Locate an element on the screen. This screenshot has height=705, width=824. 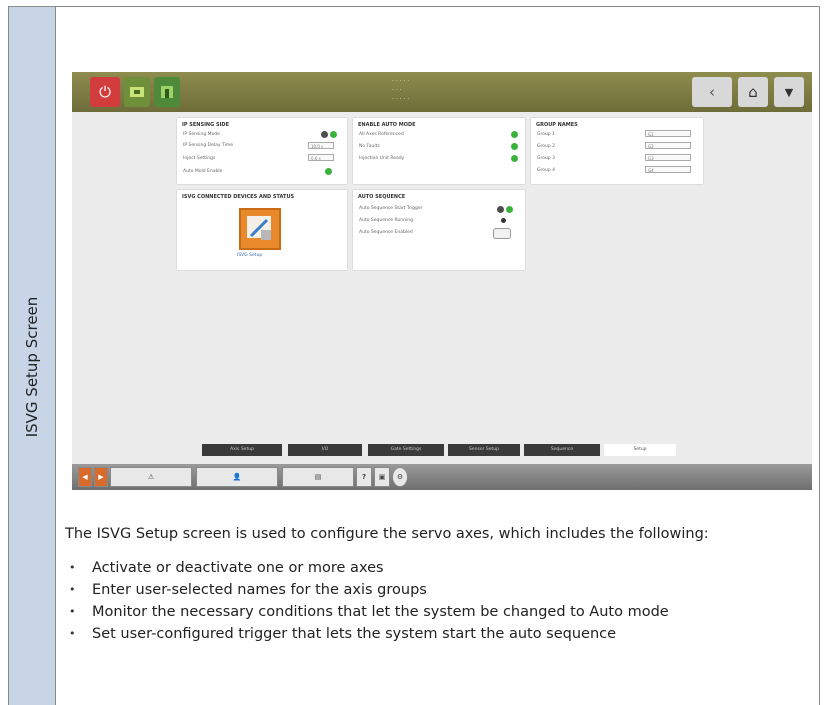
next-button: ▶ is located at coordinates (101, 477).